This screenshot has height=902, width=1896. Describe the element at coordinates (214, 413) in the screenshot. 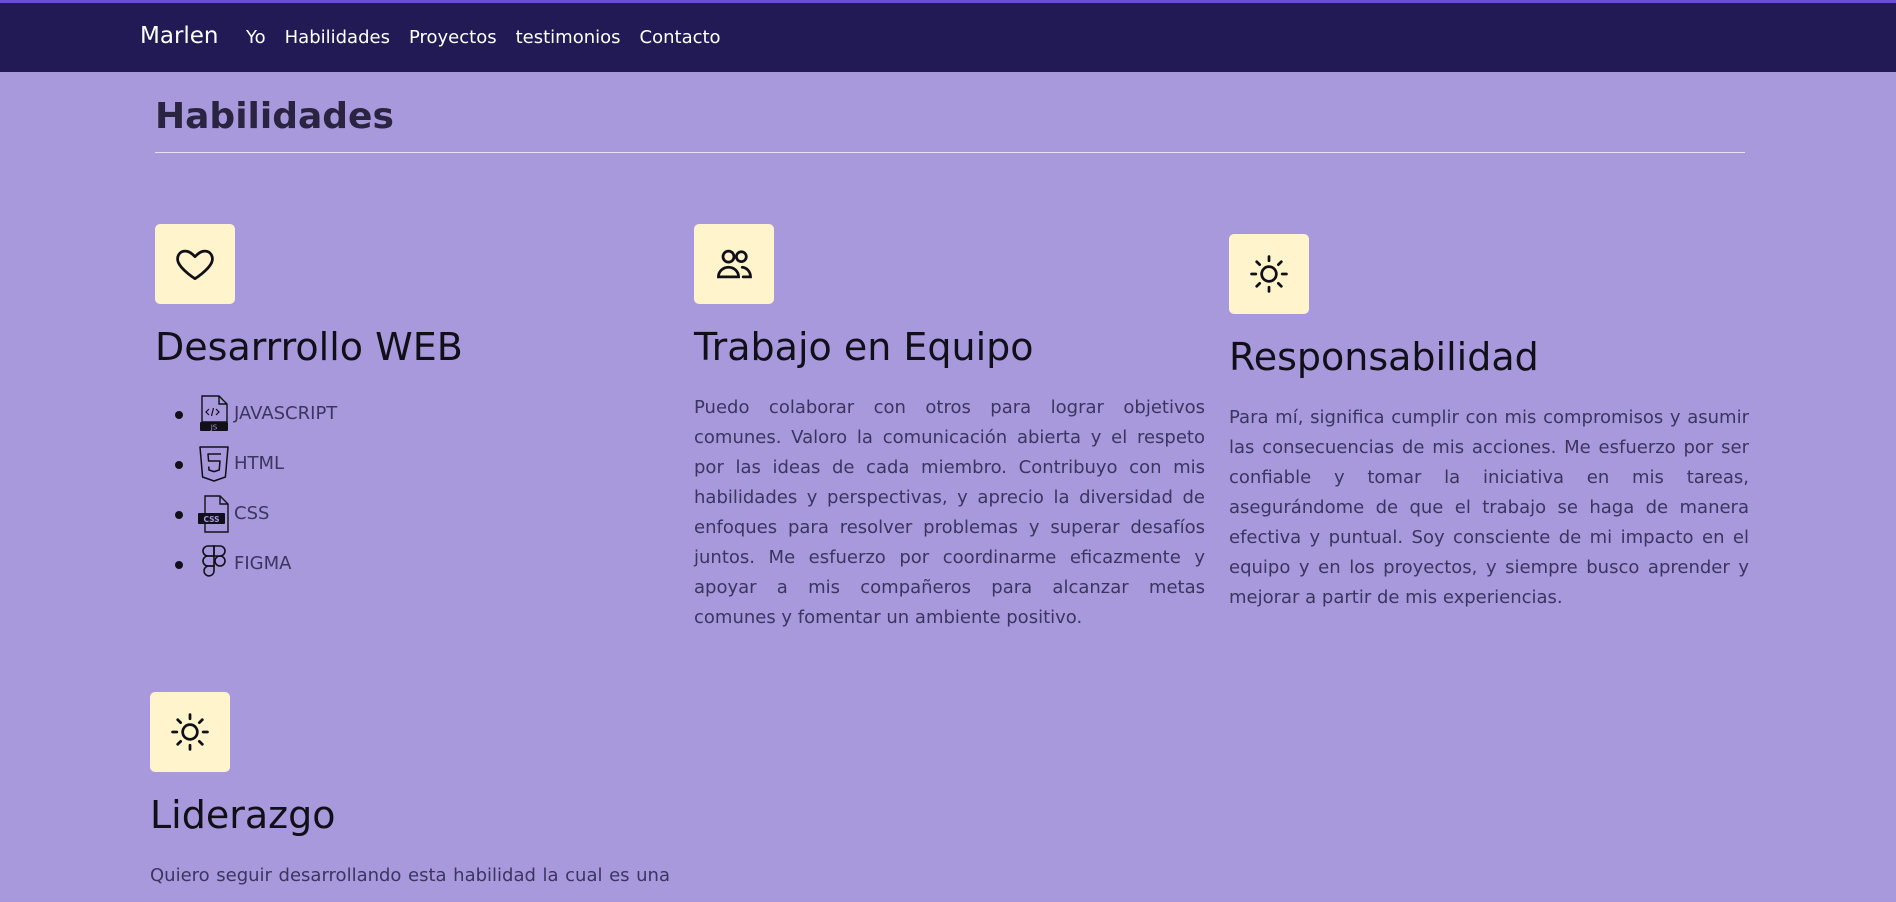

I see `javascript-file-icon: JS` at that location.